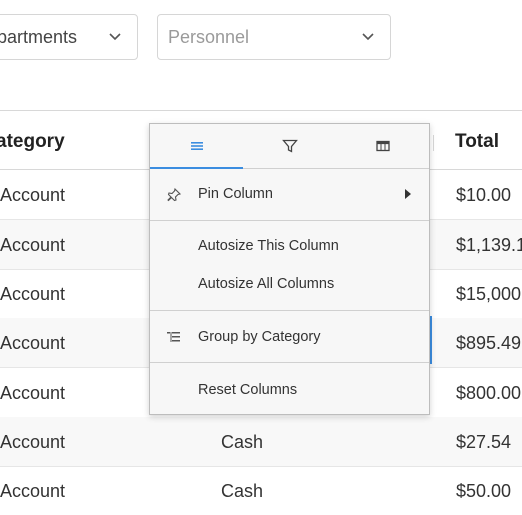 The height and width of the screenshot is (515, 522). What do you see at coordinates (489, 343) in the screenshot?
I see `cell-total: $895.49` at bounding box center [489, 343].